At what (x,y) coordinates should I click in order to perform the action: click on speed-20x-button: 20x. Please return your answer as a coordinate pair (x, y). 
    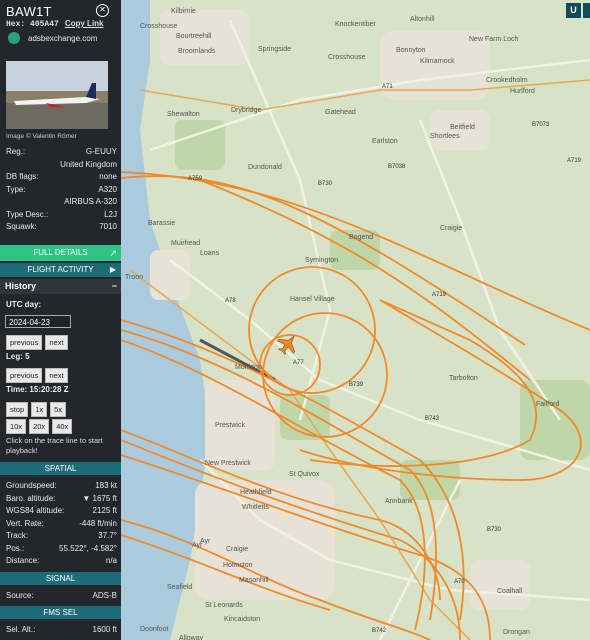
    Looking at the image, I should click on (39, 426).